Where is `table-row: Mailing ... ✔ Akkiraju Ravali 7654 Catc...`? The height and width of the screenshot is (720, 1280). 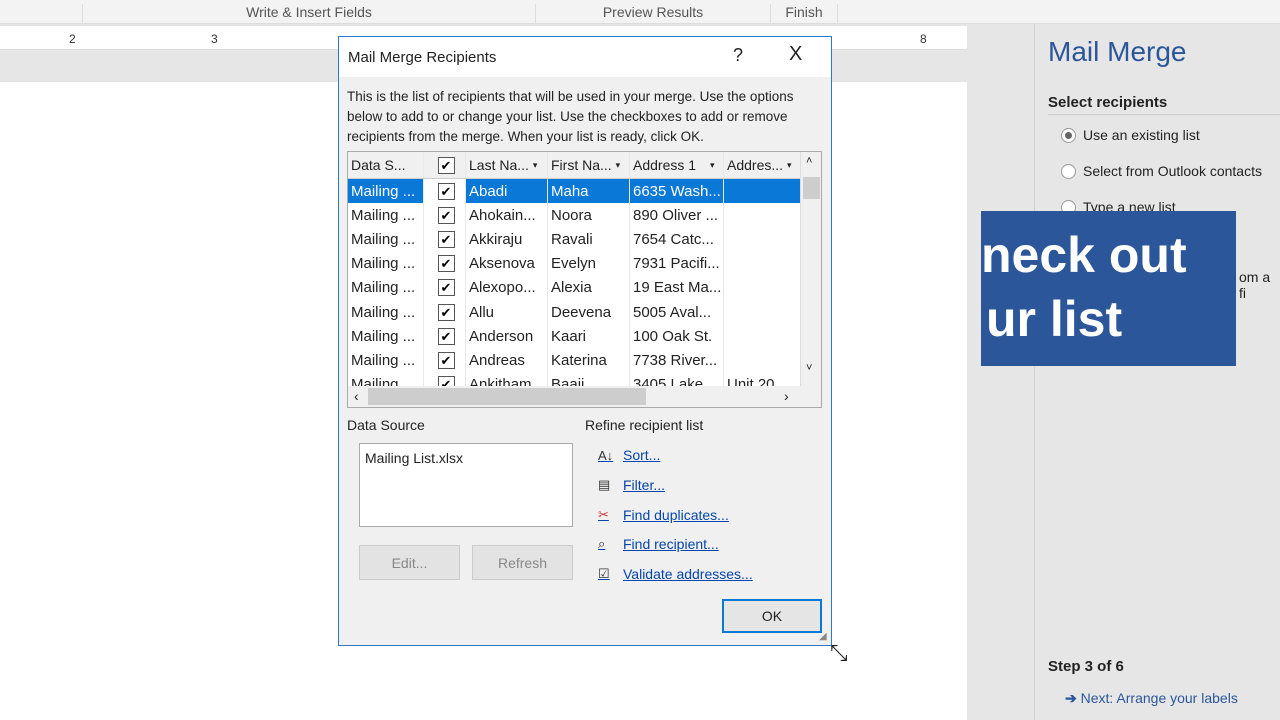
table-row: Mailing ... ✔ Akkiraju Ravali 7654 Catc... is located at coordinates (584, 239).